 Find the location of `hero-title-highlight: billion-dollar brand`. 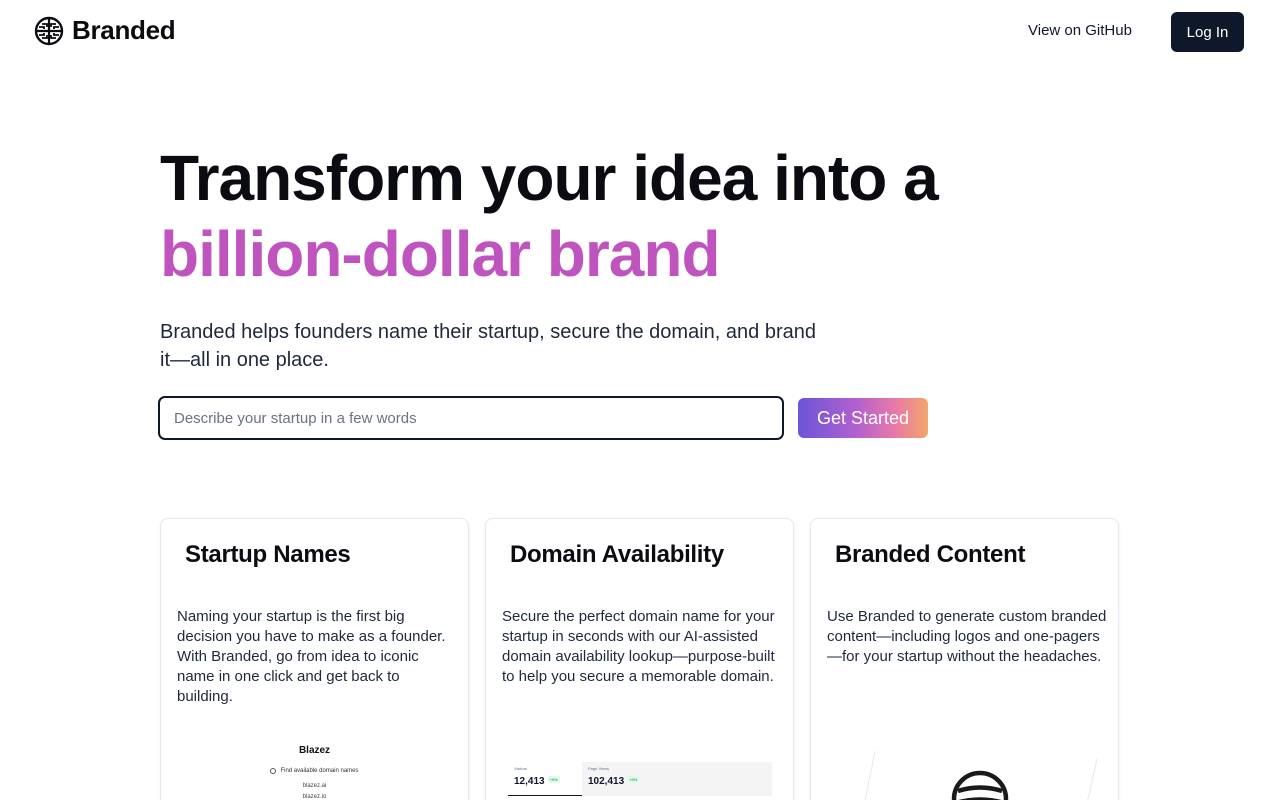

hero-title-highlight: billion-dollar brand is located at coordinates (440, 254).